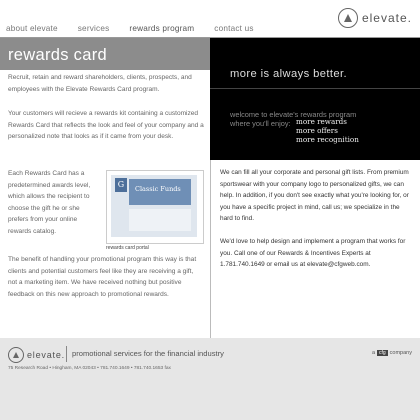 This screenshot has height=420, width=420. What do you see at coordinates (400, 353) in the screenshot?
I see `company-suffix: company` at bounding box center [400, 353].